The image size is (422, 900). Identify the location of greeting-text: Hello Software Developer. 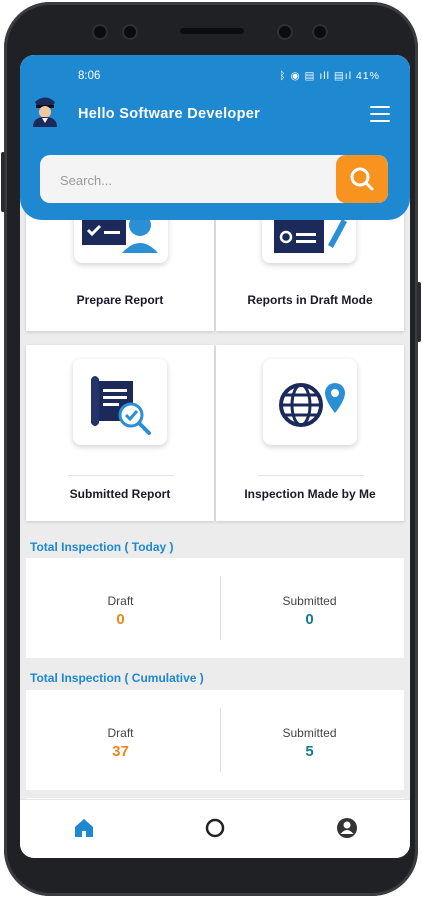
(169, 114).